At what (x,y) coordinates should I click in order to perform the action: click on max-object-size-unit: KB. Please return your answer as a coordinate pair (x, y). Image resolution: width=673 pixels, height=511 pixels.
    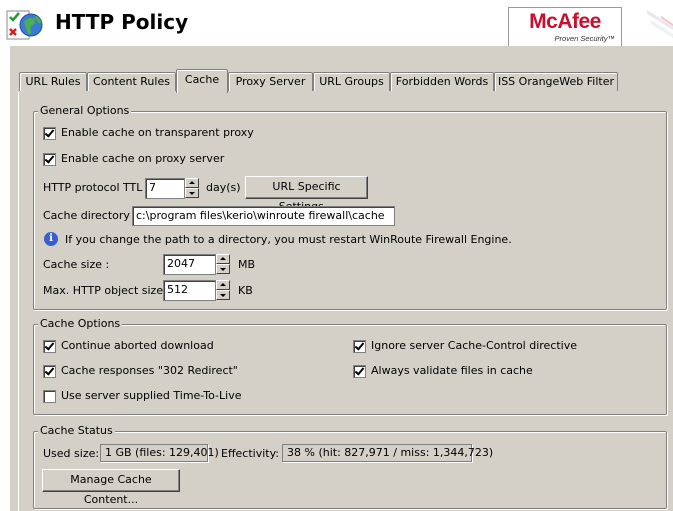
    Looking at the image, I should click on (245, 290).